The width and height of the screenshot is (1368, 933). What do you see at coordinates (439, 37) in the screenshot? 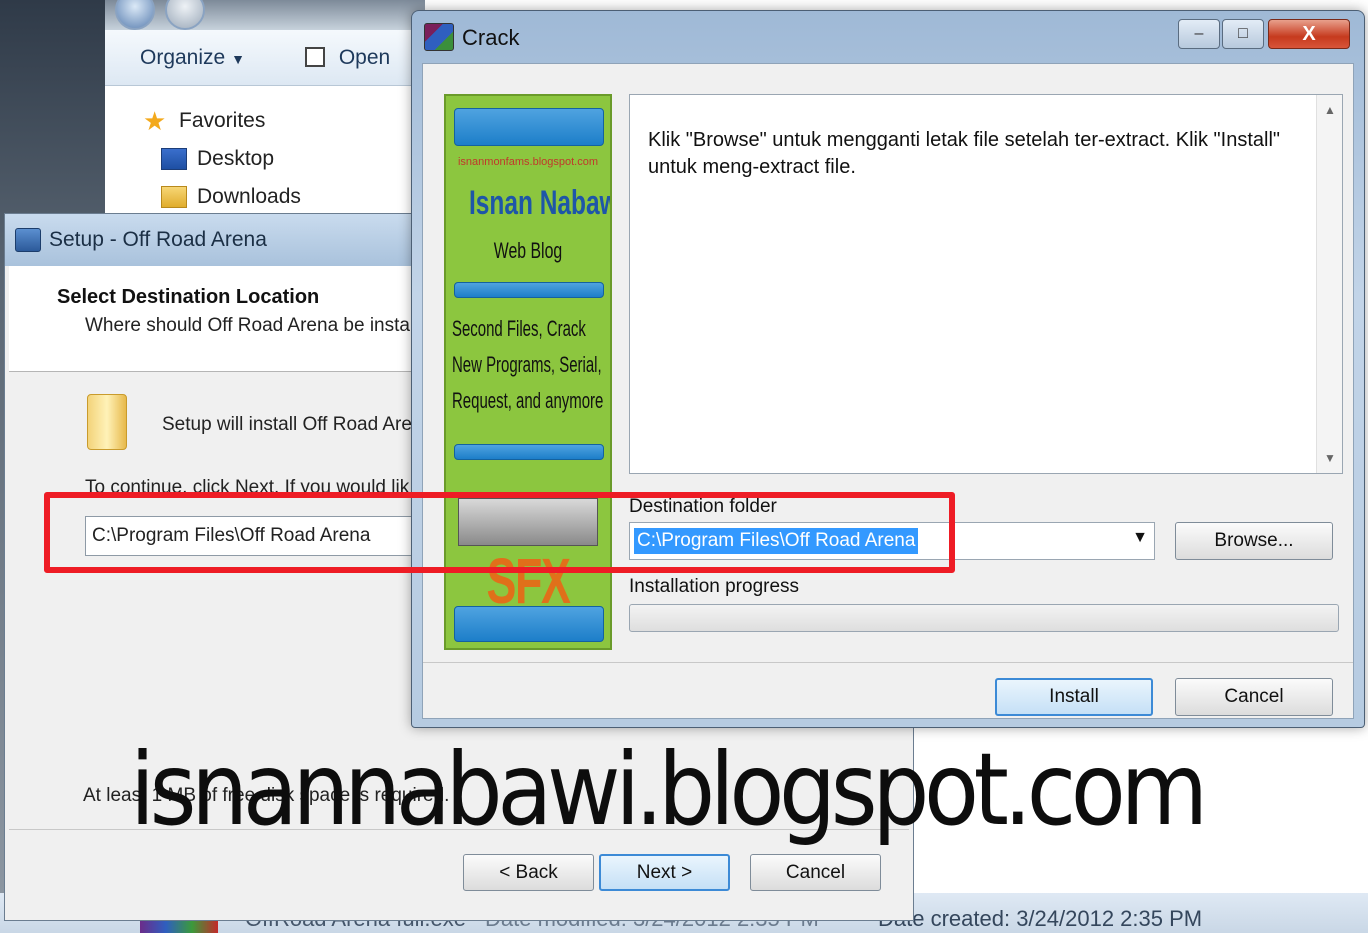
I see `winrar-sfx-icon` at bounding box center [439, 37].